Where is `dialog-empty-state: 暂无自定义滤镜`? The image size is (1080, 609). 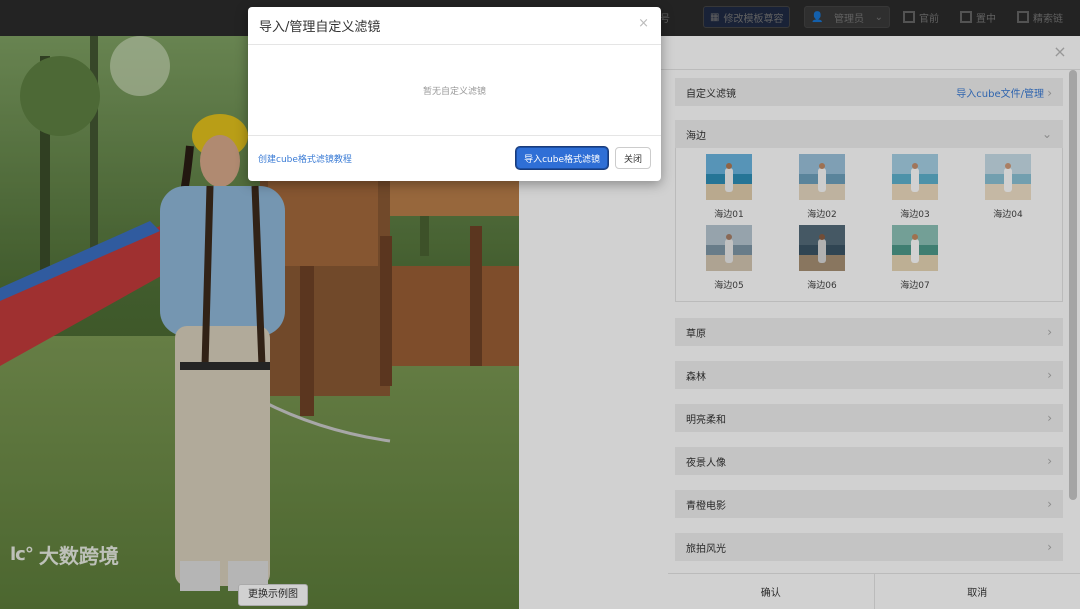 dialog-empty-state: 暂无自定义滤镜 is located at coordinates (454, 90).